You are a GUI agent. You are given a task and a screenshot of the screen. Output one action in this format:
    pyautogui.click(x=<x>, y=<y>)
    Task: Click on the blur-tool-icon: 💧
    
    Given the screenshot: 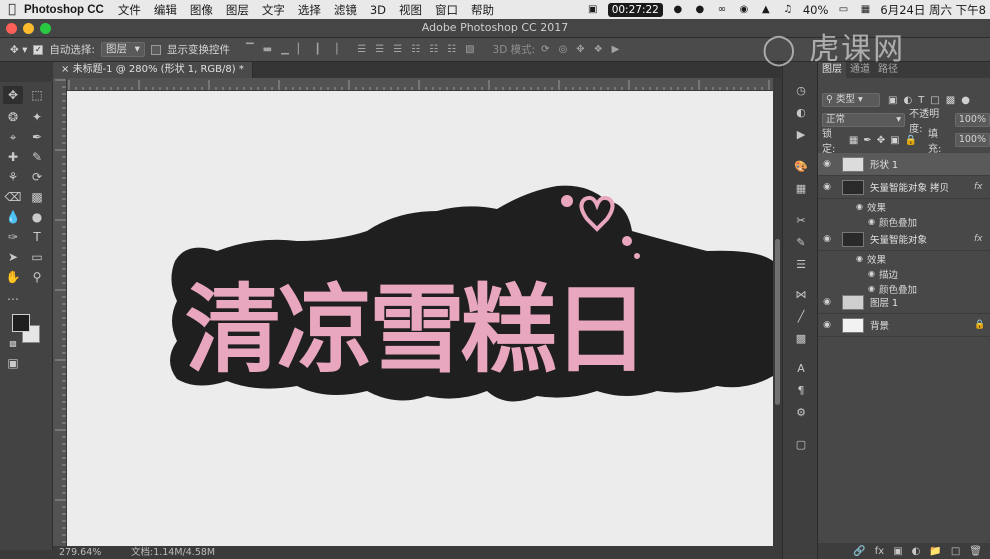 What is the action you would take?
    pyautogui.click(x=13, y=217)
    